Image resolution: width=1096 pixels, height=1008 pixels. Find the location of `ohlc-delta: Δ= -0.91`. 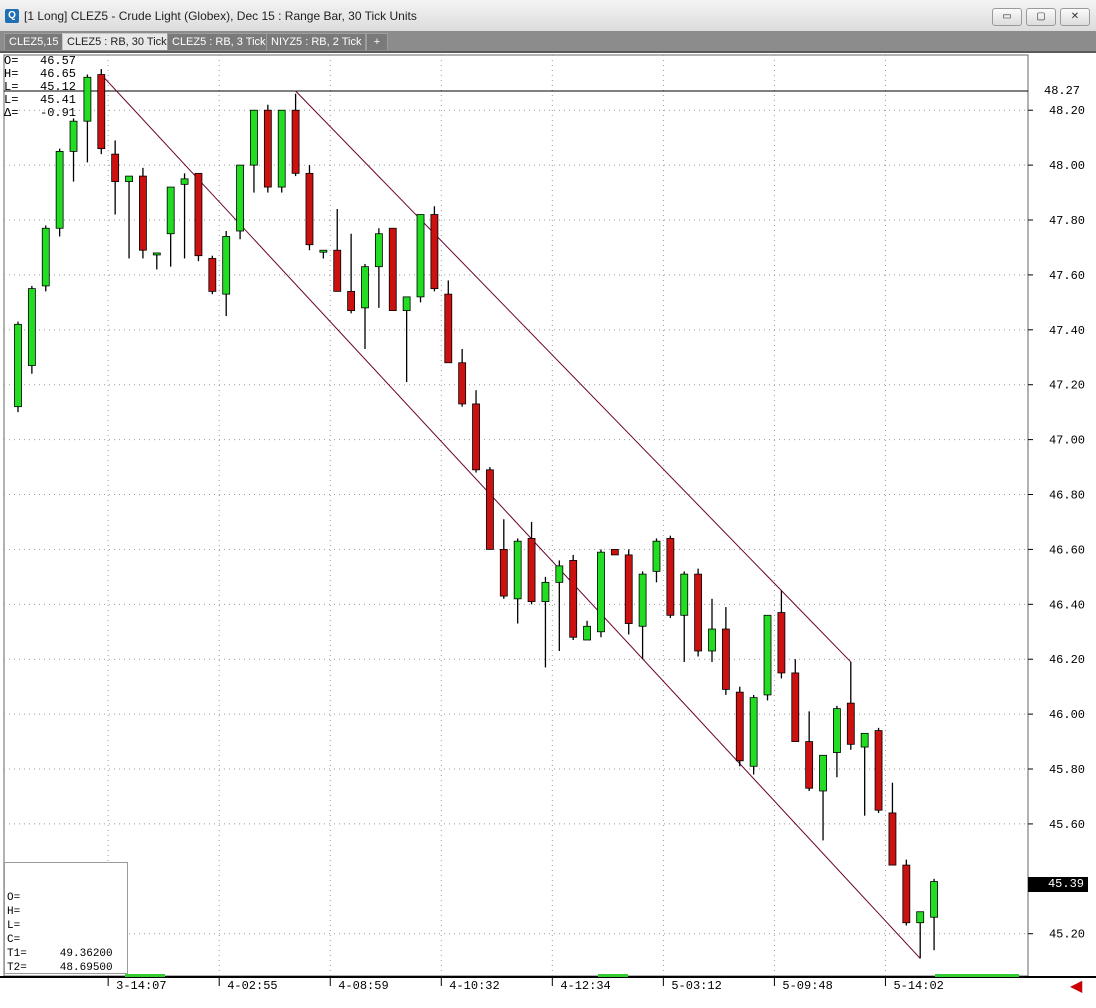

ohlc-delta: Δ= -0.91 is located at coordinates (40, 113).